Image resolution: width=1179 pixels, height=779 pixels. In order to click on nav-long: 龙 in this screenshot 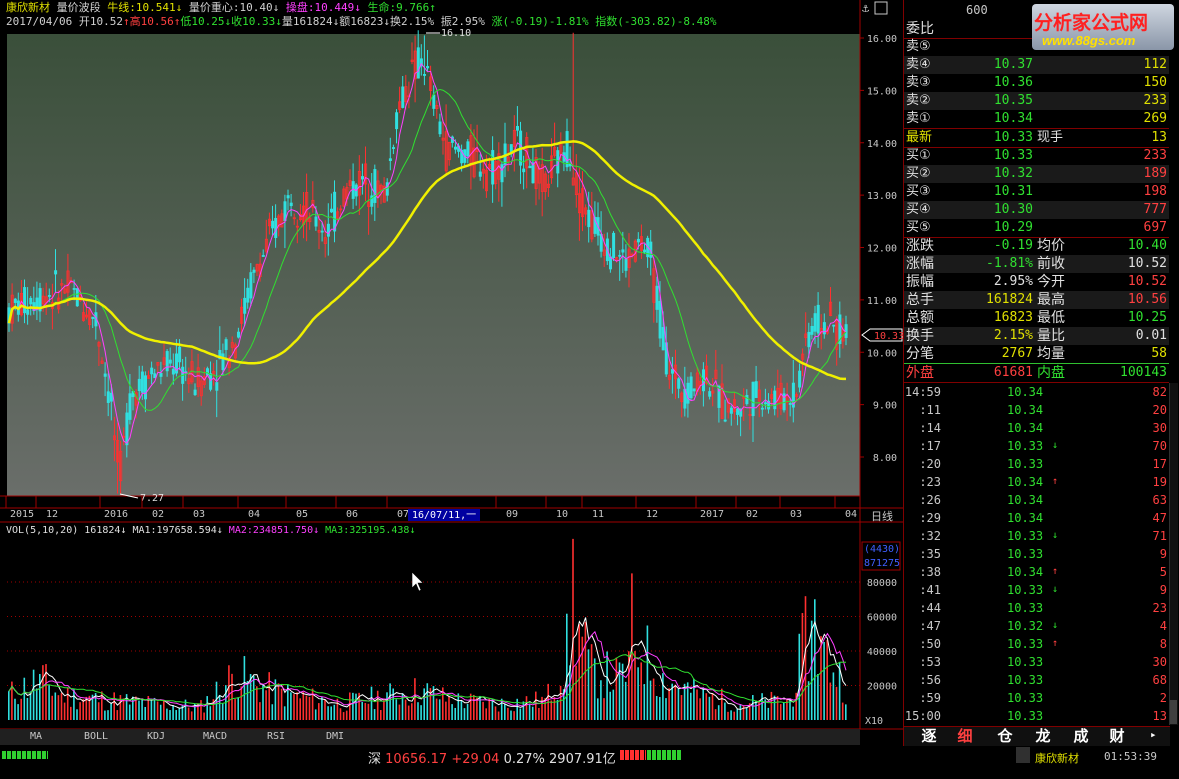, I will do `click(1043, 736)`.